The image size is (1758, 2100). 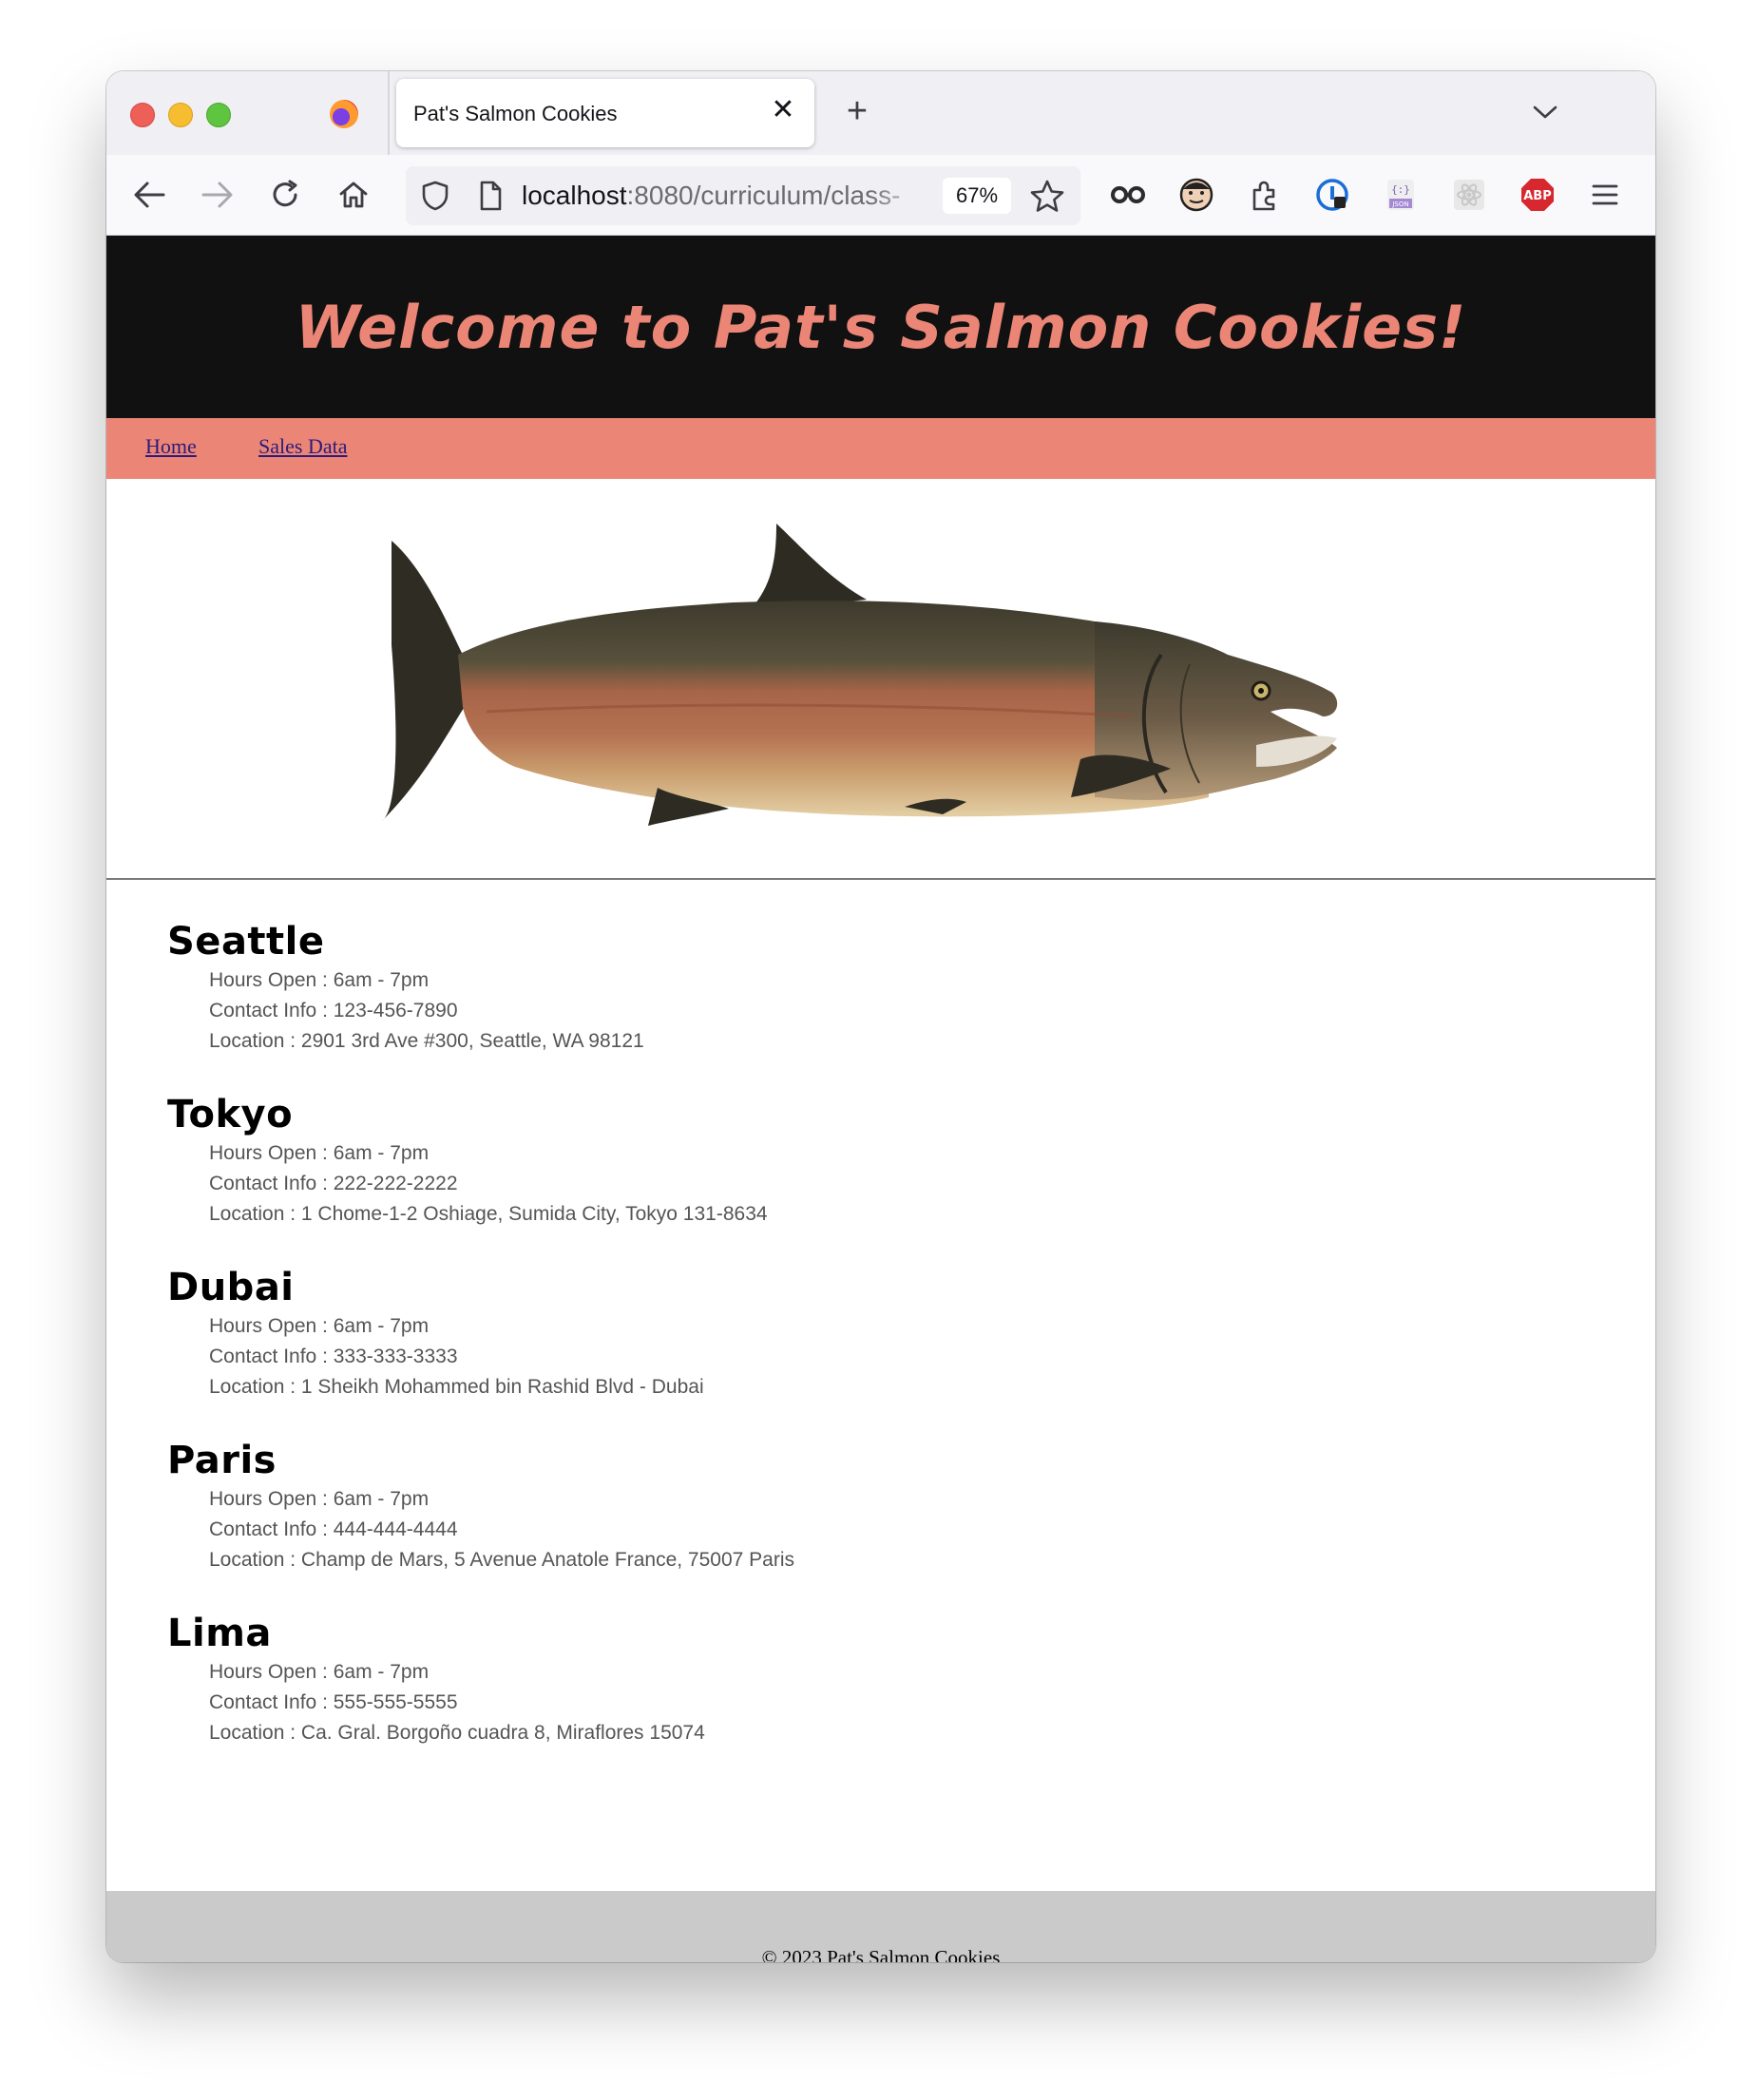 I want to click on home-icon, so click(x=353, y=195).